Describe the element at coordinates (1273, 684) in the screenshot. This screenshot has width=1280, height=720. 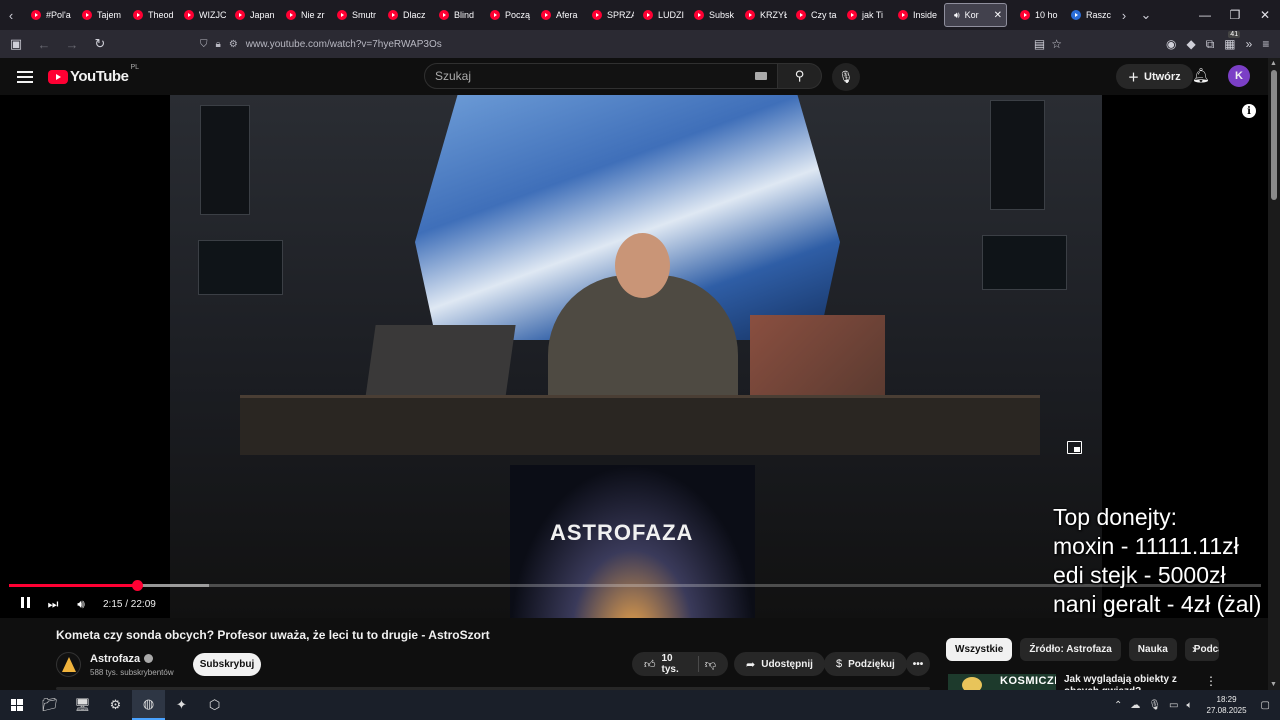
I see `scroll-down-icon: ▼` at that location.